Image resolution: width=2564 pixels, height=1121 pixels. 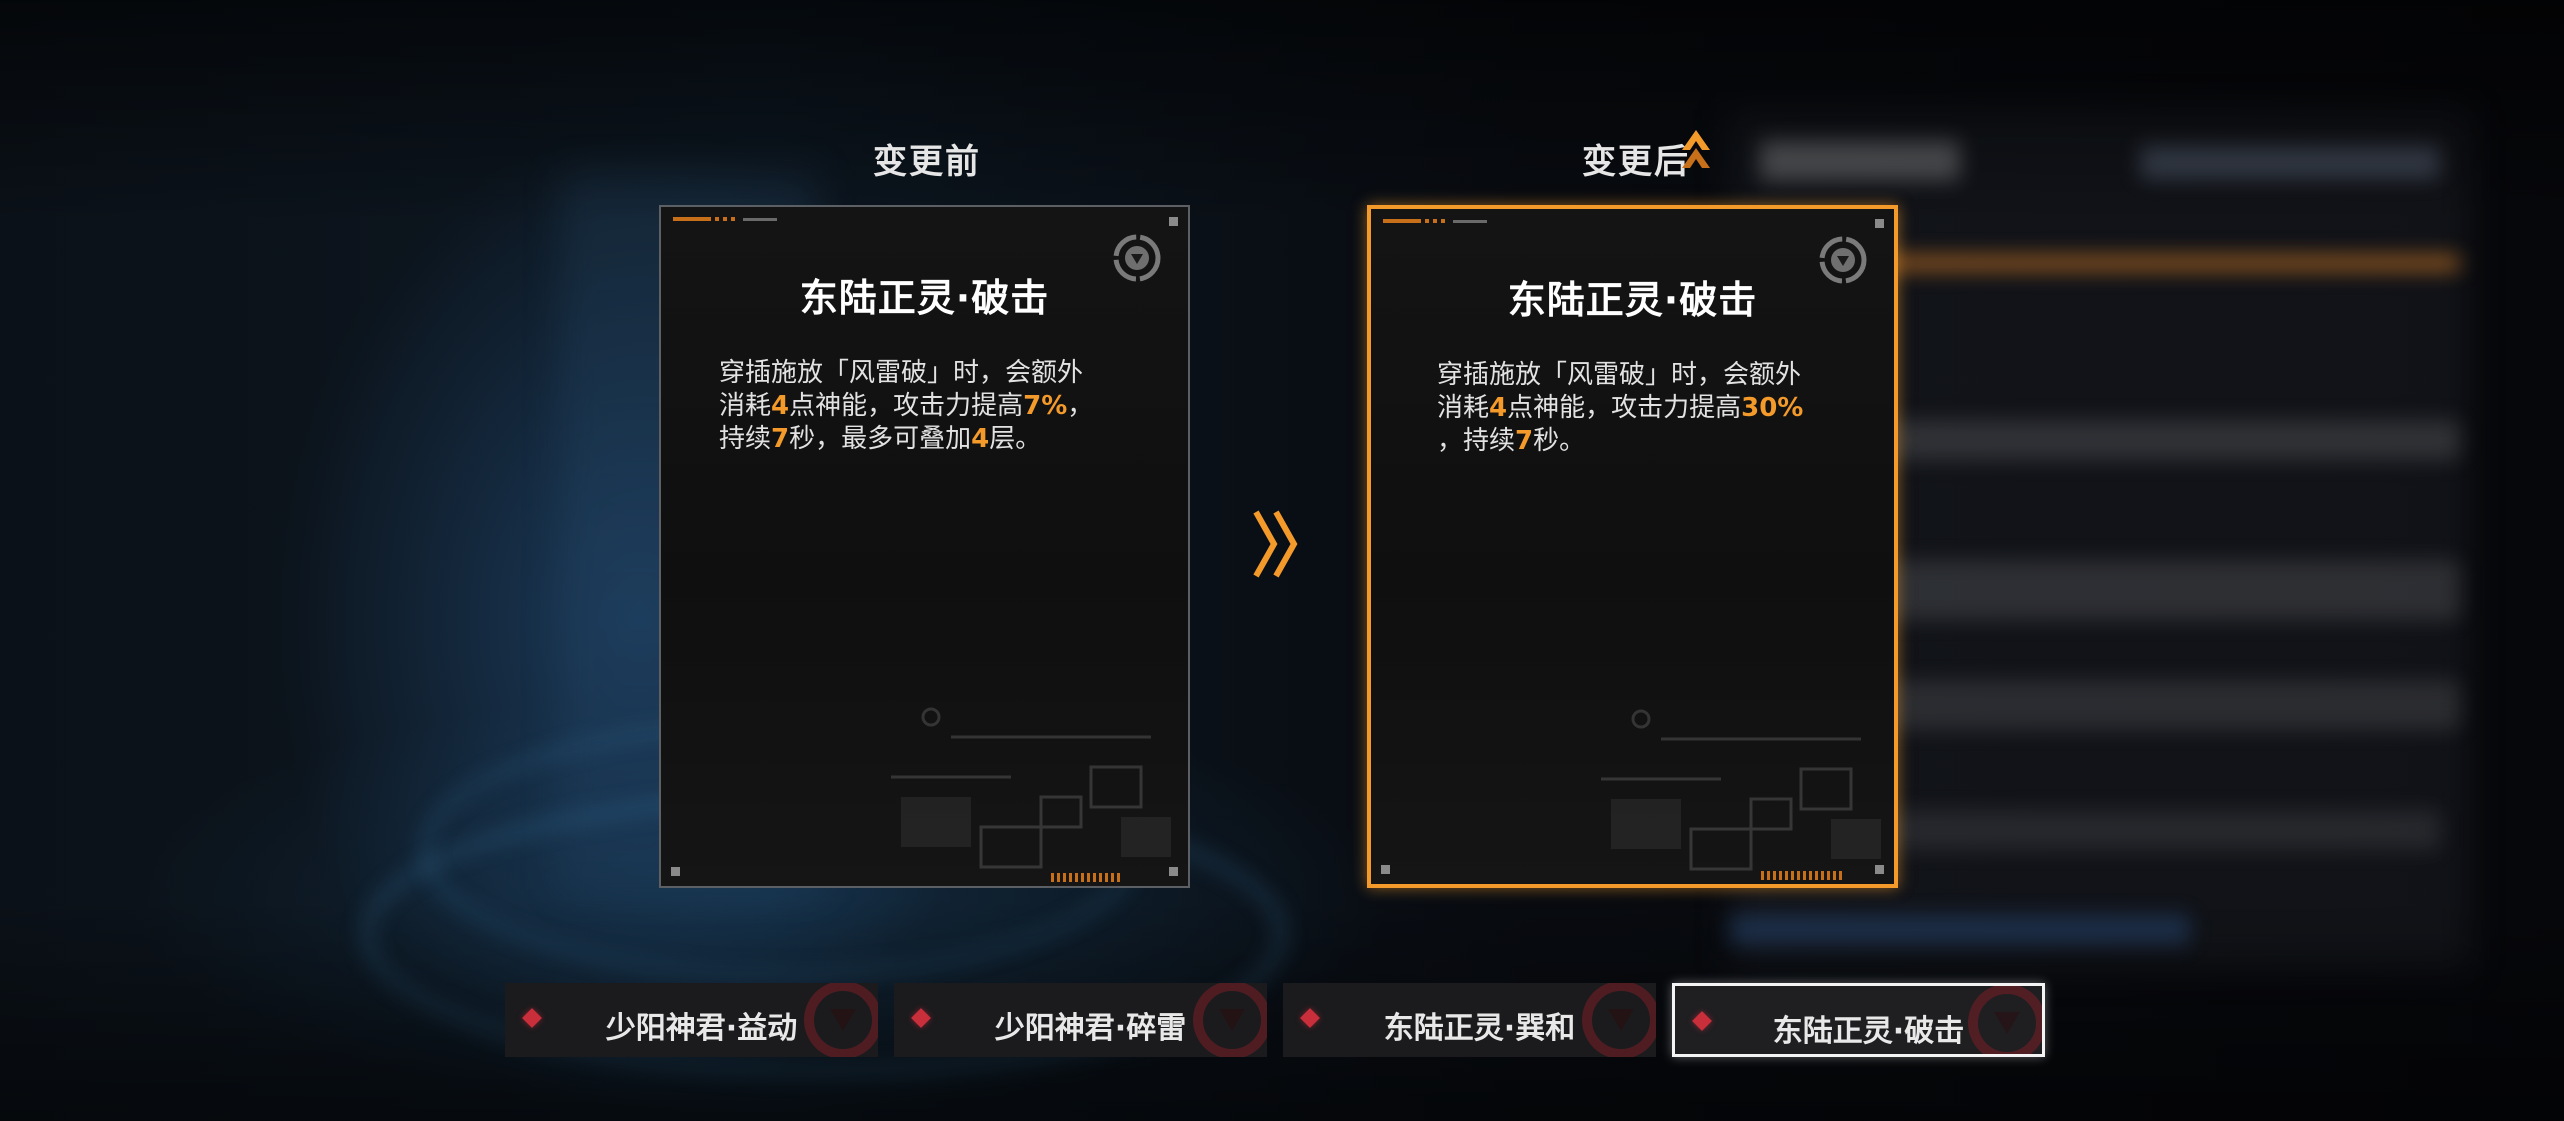 What do you see at coordinates (1275, 1020) in the screenshot?
I see `skill-tab-bar: 少阳神君·益动 少阳神君·碎雷 东陆正灵·巽和 东陆正灵·破击` at bounding box center [1275, 1020].